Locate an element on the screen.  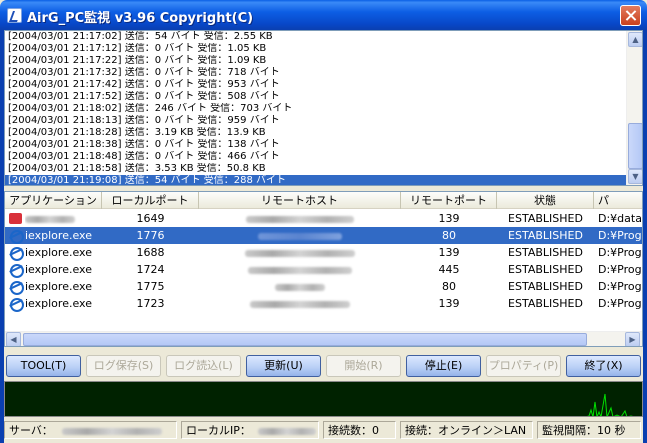
scroll-thumb is located at coordinates (635, 146).